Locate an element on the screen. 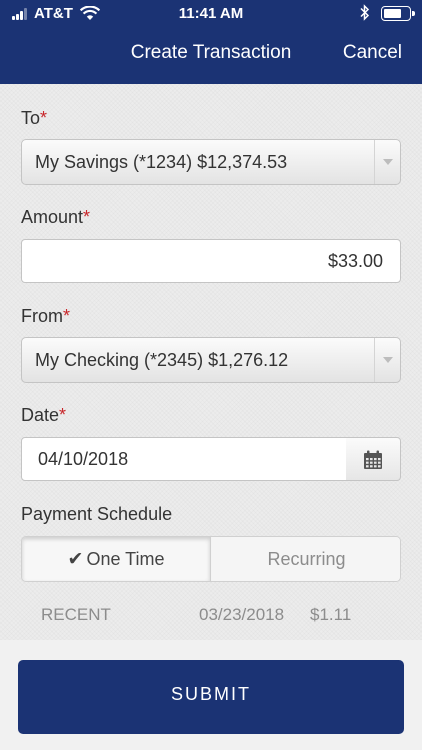 Image resolution: width=422 pixels, height=750 pixels. recurring-option: Recurring is located at coordinates (306, 559).